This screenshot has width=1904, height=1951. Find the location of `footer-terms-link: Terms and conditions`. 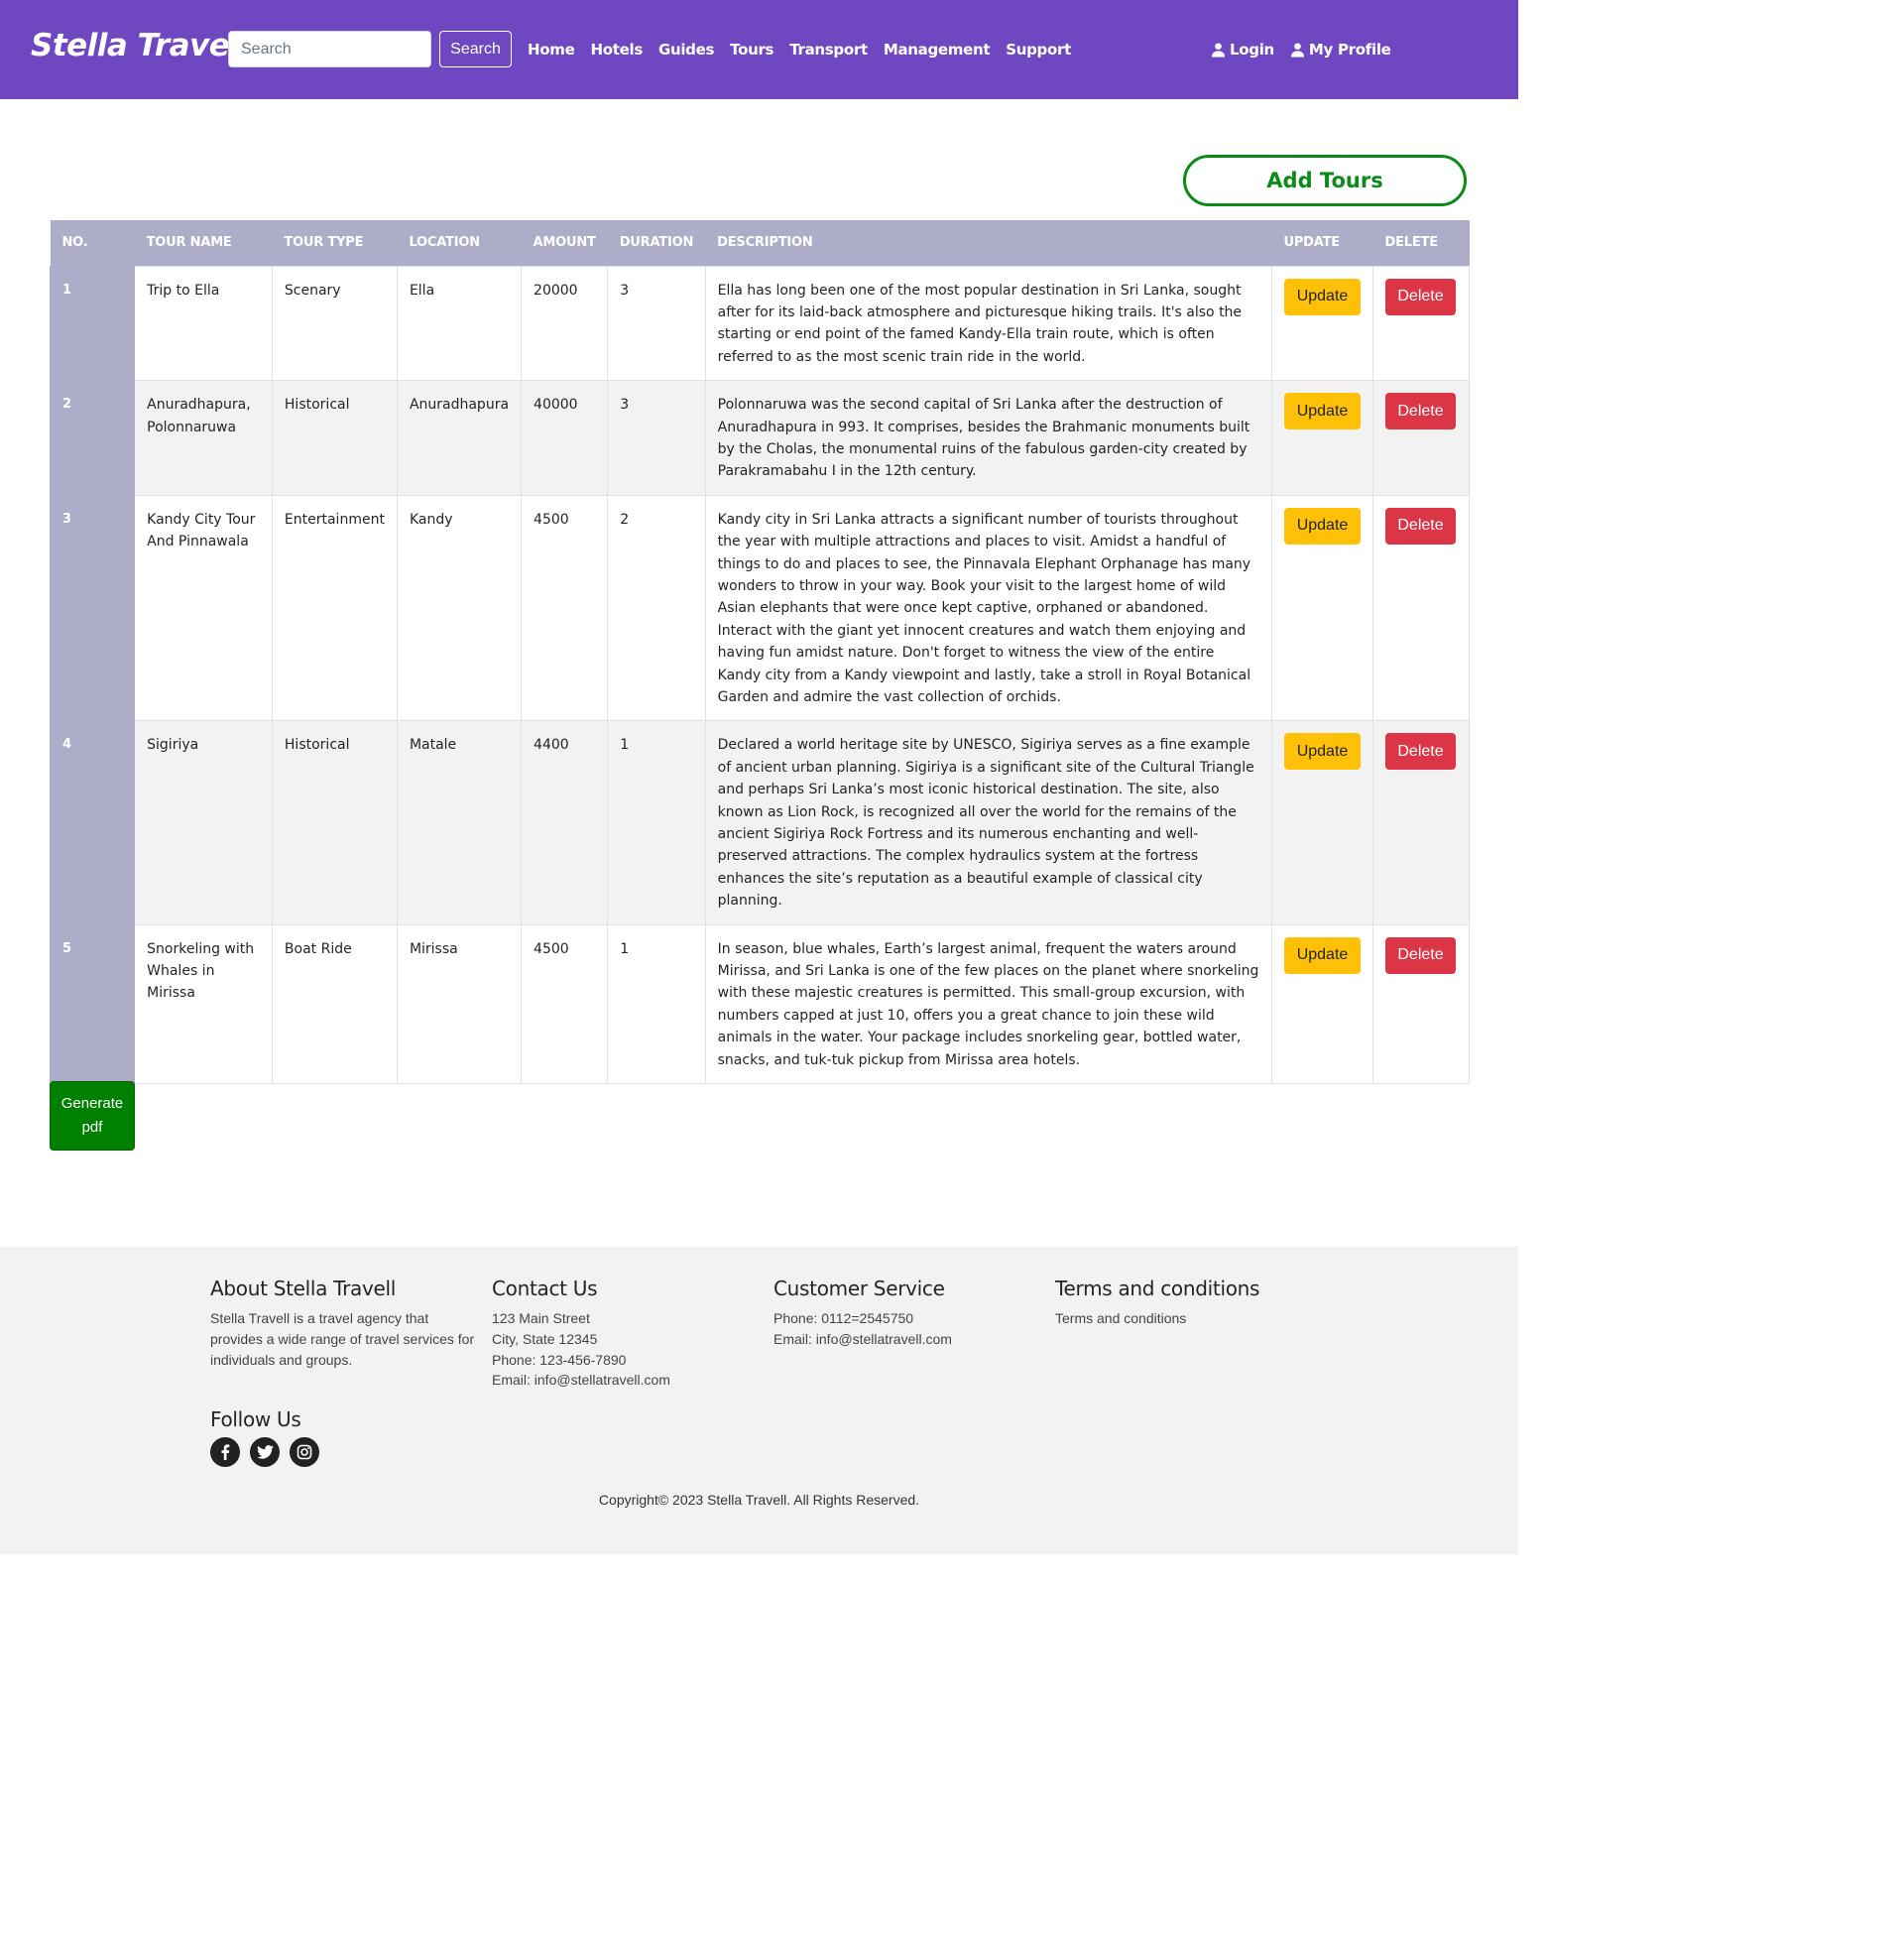

footer-terms-link: Terms and conditions is located at coordinates (1189, 1318).